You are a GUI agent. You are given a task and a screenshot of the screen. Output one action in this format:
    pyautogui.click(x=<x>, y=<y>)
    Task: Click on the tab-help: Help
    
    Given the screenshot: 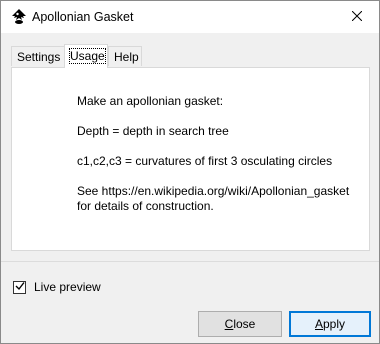 What is the action you would take?
    pyautogui.click(x=125, y=56)
    